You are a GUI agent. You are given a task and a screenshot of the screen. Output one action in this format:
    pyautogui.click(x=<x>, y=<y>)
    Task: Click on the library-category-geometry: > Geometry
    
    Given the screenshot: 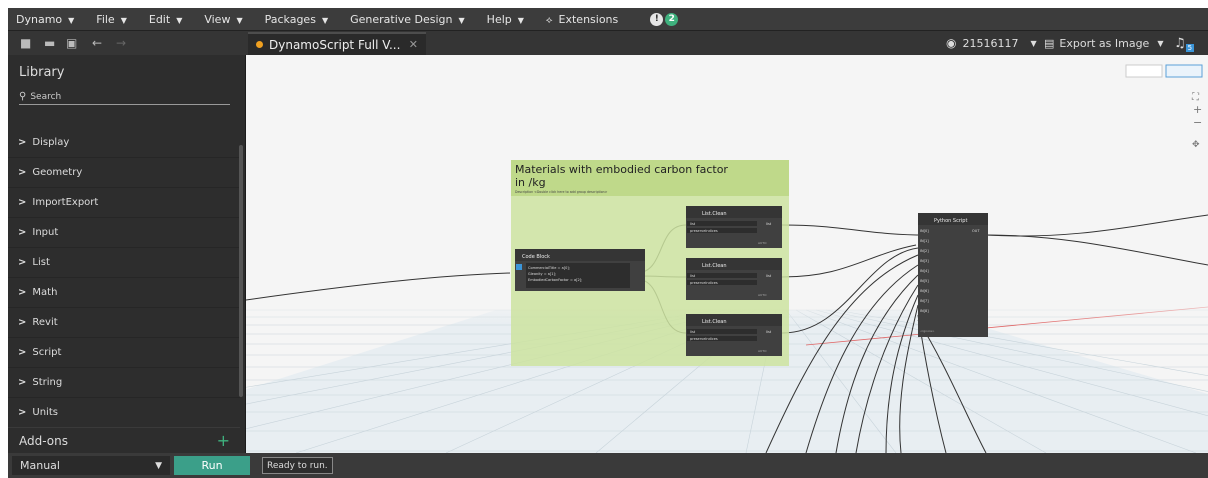 What is the action you would take?
    pyautogui.click(x=124, y=173)
    